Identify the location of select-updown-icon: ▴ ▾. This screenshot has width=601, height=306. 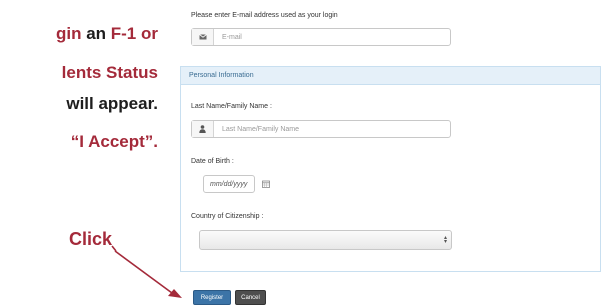
(445, 240).